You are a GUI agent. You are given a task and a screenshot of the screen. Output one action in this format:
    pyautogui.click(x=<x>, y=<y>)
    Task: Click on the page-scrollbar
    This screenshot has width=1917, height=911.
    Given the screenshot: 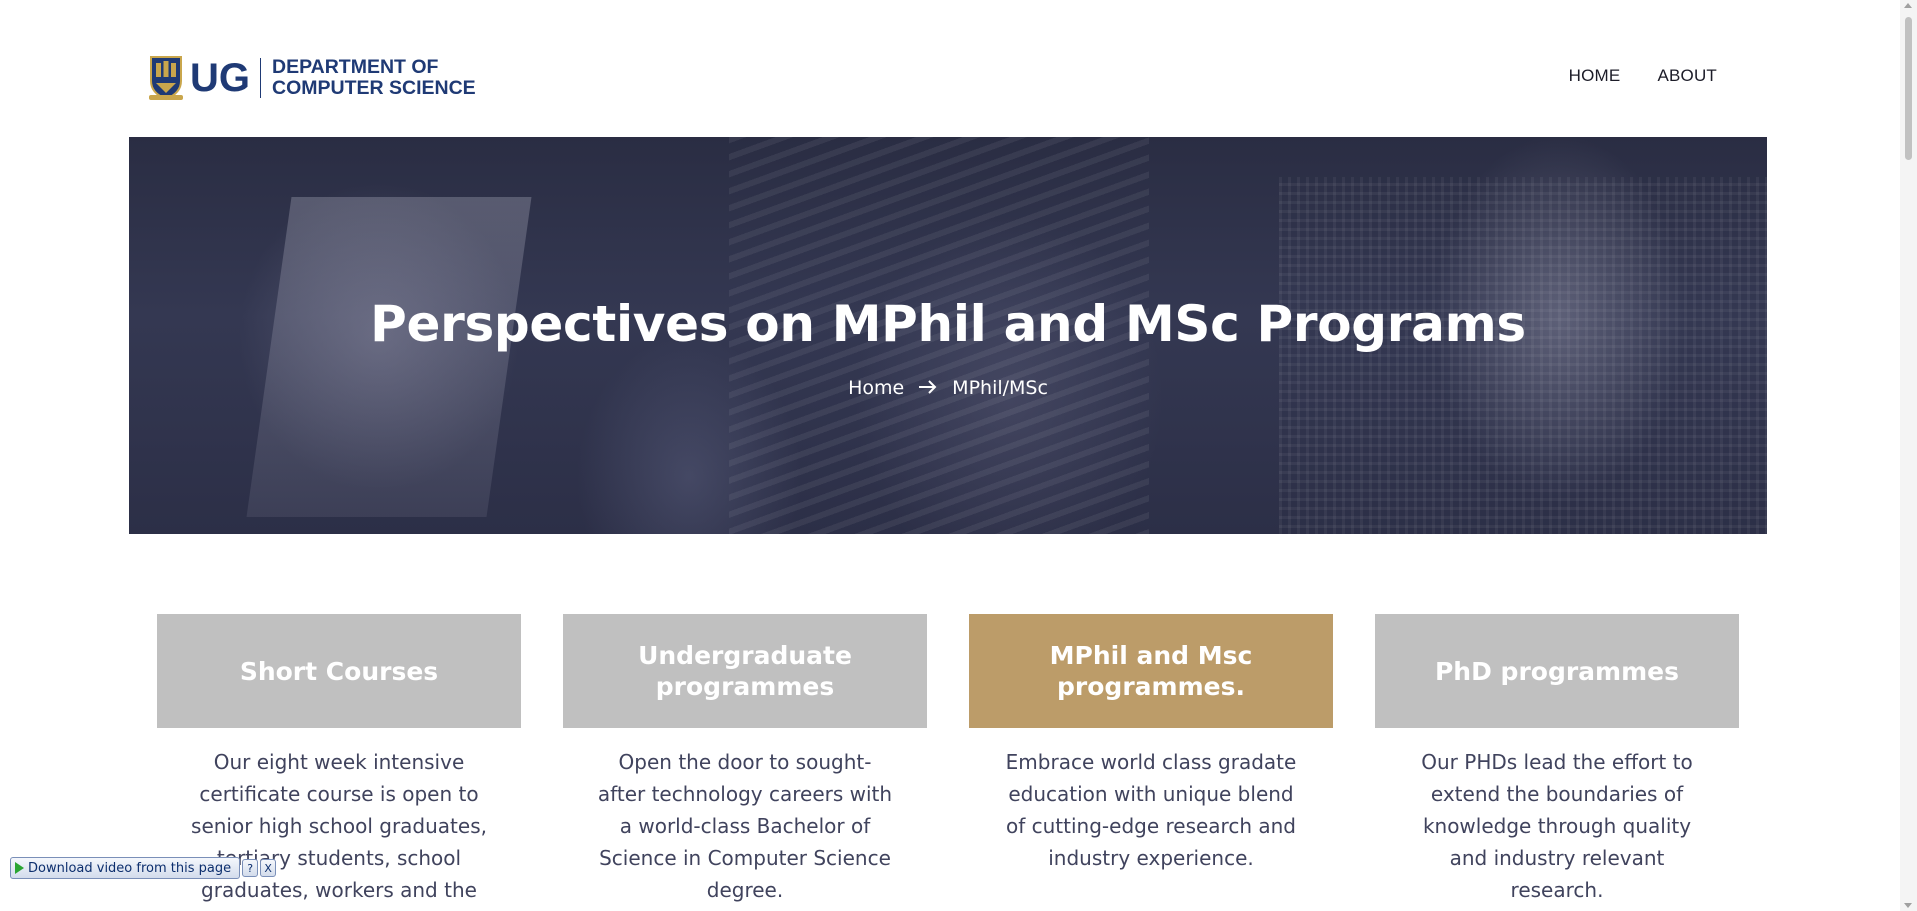 What is the action you would take?
    pyautogui.click(x=1908, y=455)
    